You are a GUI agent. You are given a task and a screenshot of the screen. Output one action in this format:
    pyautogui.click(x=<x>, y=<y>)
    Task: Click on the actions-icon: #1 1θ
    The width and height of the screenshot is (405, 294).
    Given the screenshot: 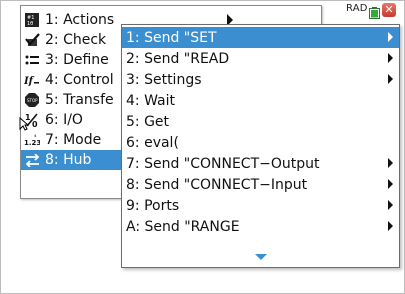 What is the action you would take?
    pyautogui.click(x=32, y=20)
    